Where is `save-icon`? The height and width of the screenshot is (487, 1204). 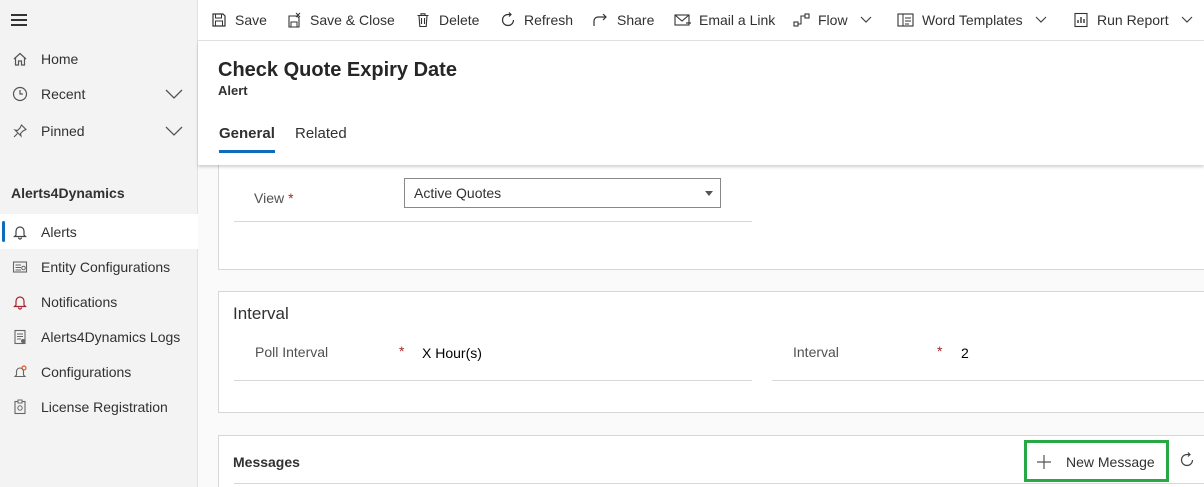 save-icon is located at coordinates (219, 20).